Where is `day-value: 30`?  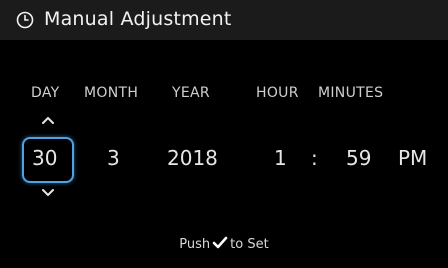
day-value: 30 is located at coordinates (44, 158).